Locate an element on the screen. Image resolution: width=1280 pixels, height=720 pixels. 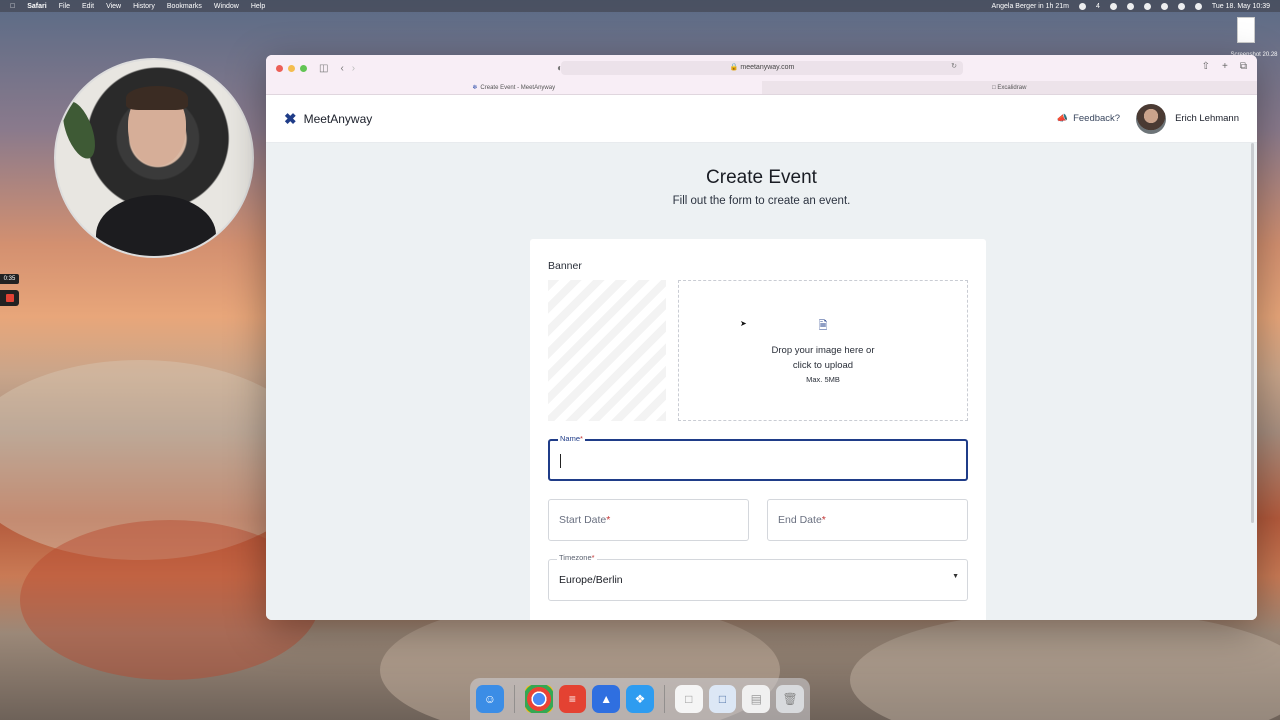
megaphone-icon: 📣 is located at coordinates (1062, 118).